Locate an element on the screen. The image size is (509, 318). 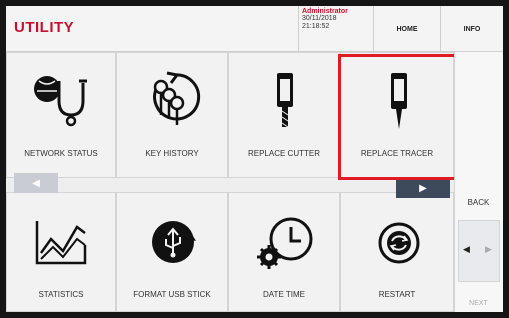
tile-label: NETWORK STATUS is located at coordinates (61, 153).